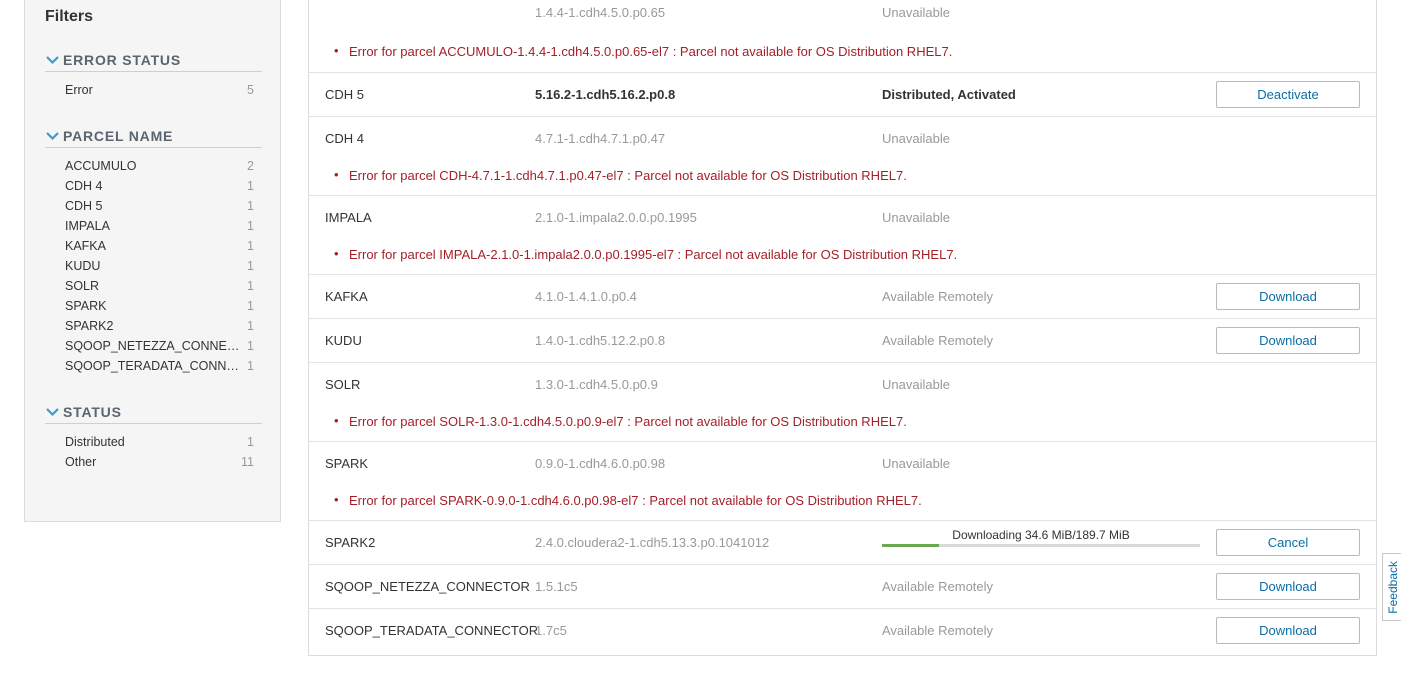 This screenshot has width=1401, height=700. I want to click on filter-item: Distributed 1, so click(153, 442).